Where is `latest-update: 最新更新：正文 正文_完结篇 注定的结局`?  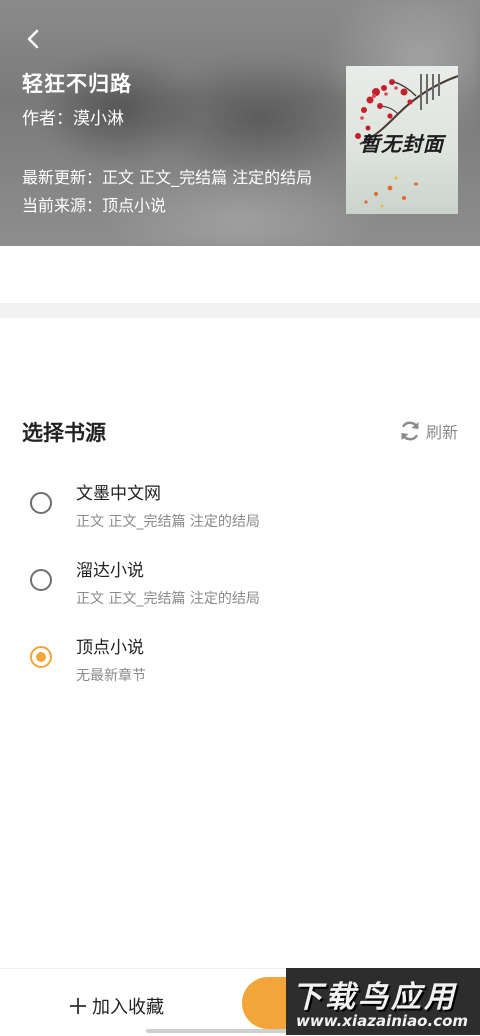
latest-update: 最新更新：正文 正文_完结篇 注定的结局 is located at coordinates (167, 177).